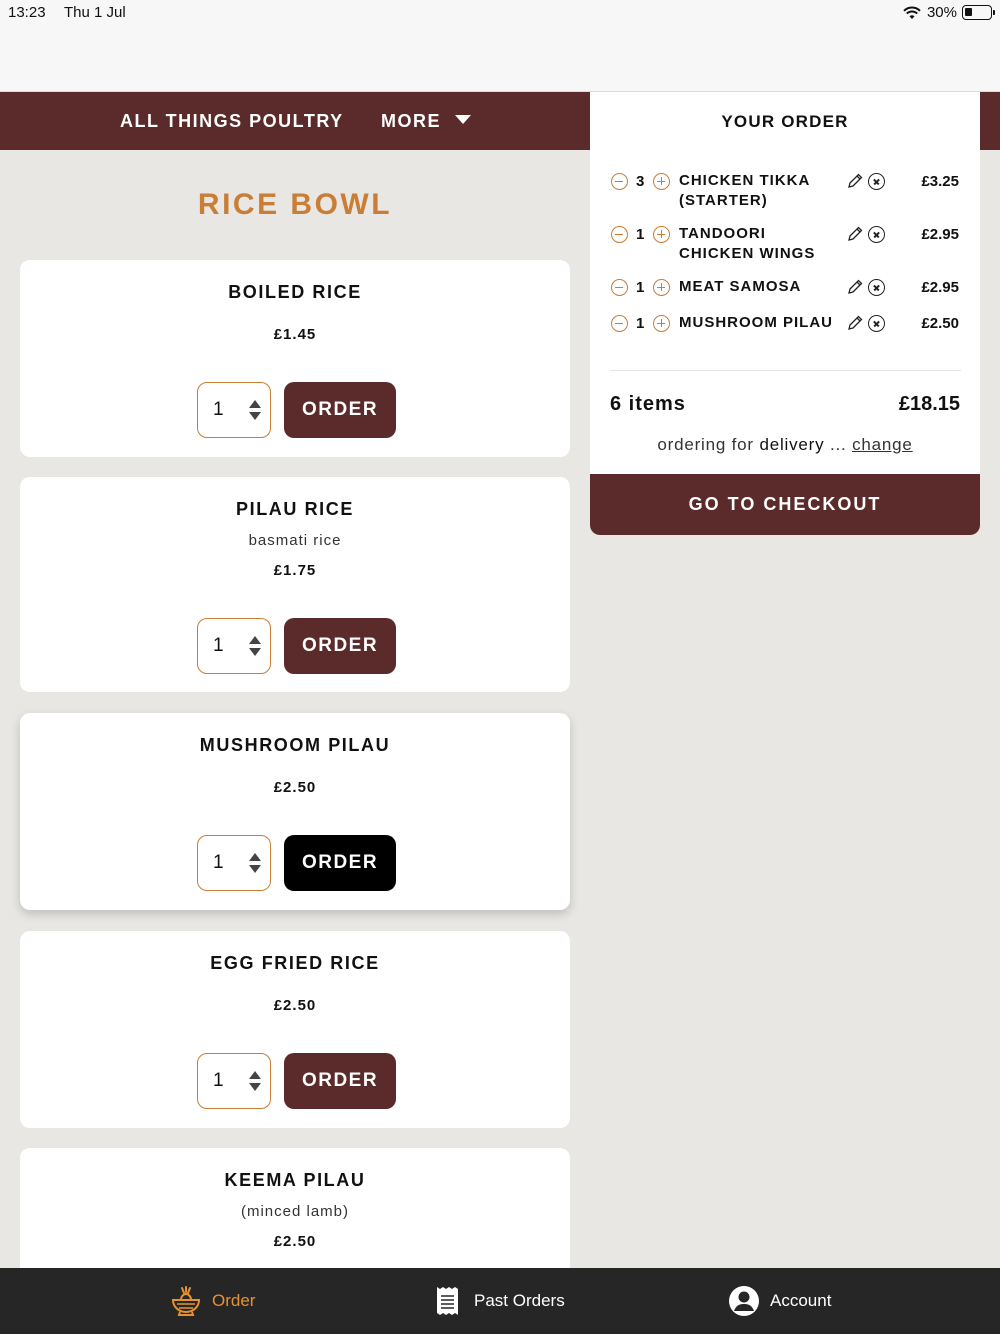 This screenshot has height=1334, width=1000. Describe the element at coordinates (882, 444) in the screenshot. I see `change-delivery-link: change` at that location.